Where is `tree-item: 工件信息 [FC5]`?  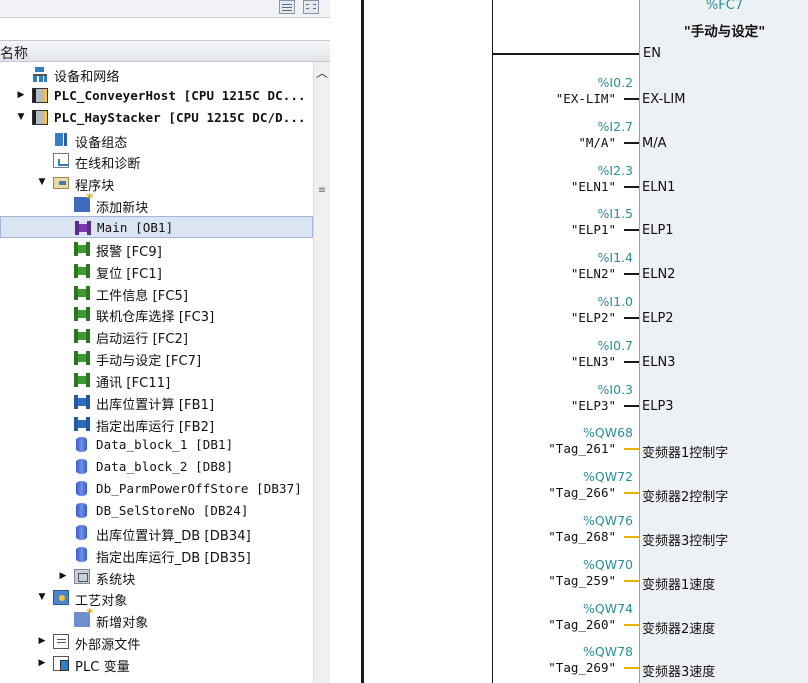
tree-item: 工件信息 [FC5] is located at coordinates (156, 293).